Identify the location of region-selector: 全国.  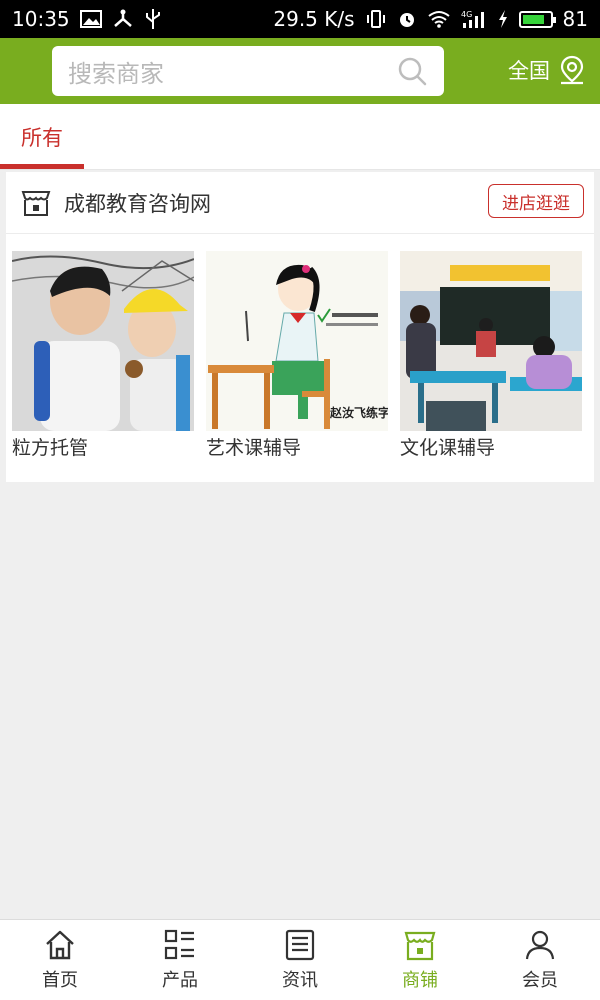
(547, 70).